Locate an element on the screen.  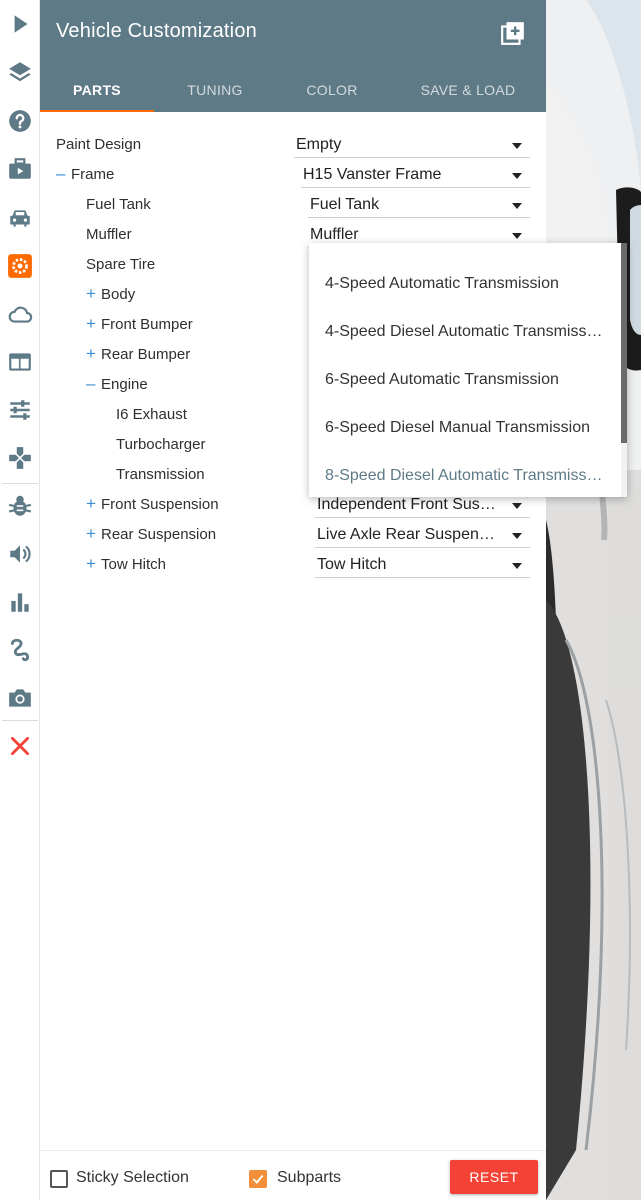
sidebar-cloud-button is located at coordinates (20, 314).